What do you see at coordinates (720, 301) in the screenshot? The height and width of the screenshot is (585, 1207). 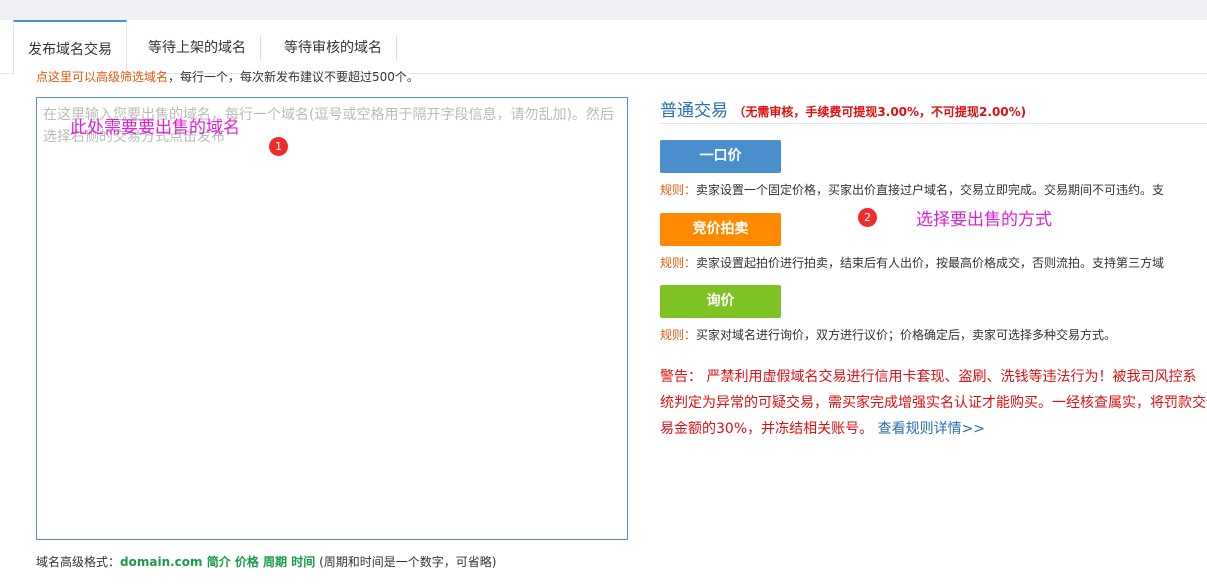 I see `inquiry-button: 询价` at bounding box center [720, 301].